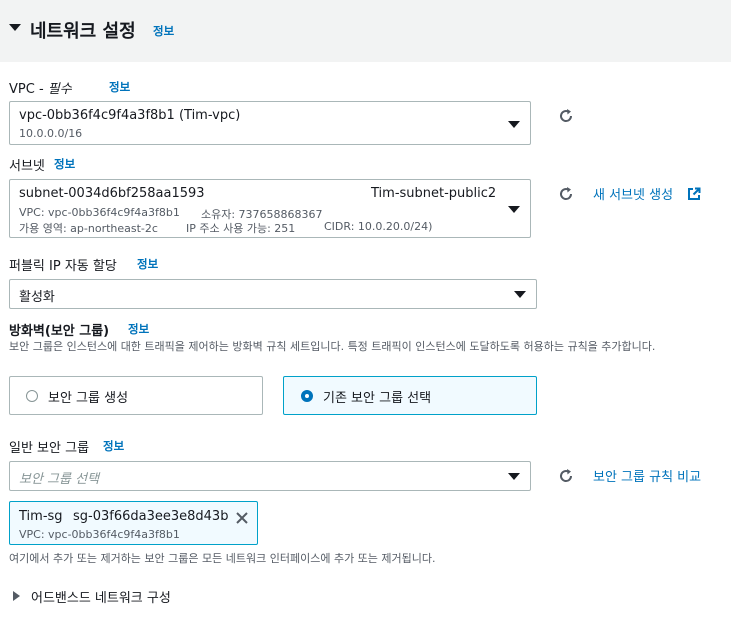  I want to click on compare-sg-rules-link: 보안 그룹 규칙 비교, so click(647, 475).